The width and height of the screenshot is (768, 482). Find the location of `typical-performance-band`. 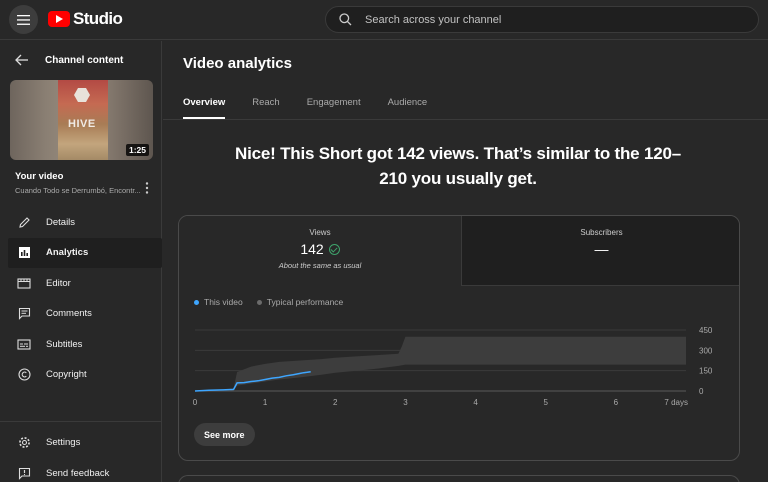

typical-performance-band is located at coordinates (440, 363).